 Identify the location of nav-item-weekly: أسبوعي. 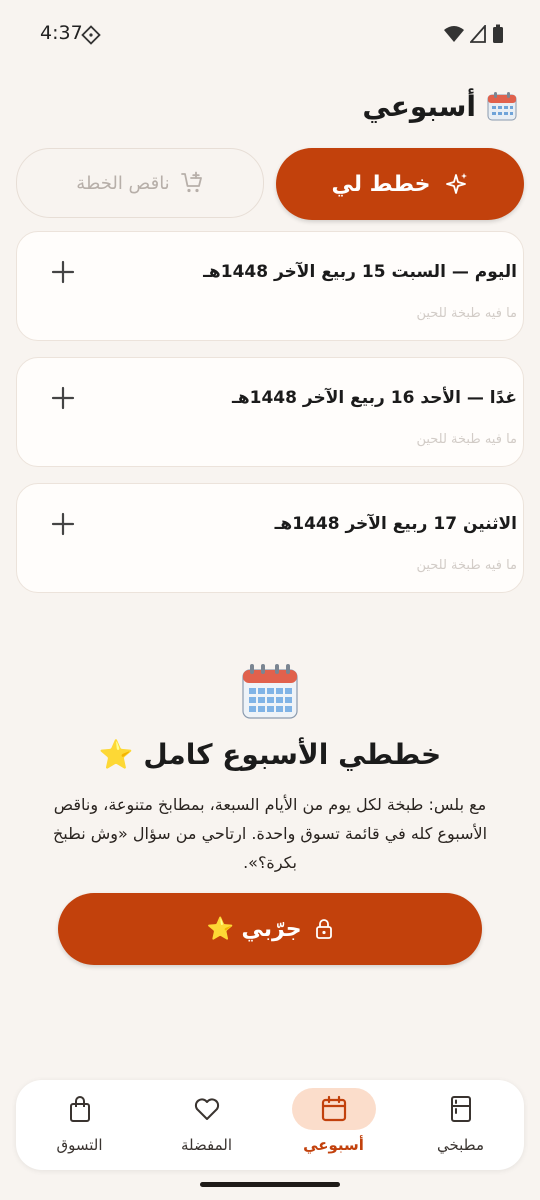
(333, 1125).